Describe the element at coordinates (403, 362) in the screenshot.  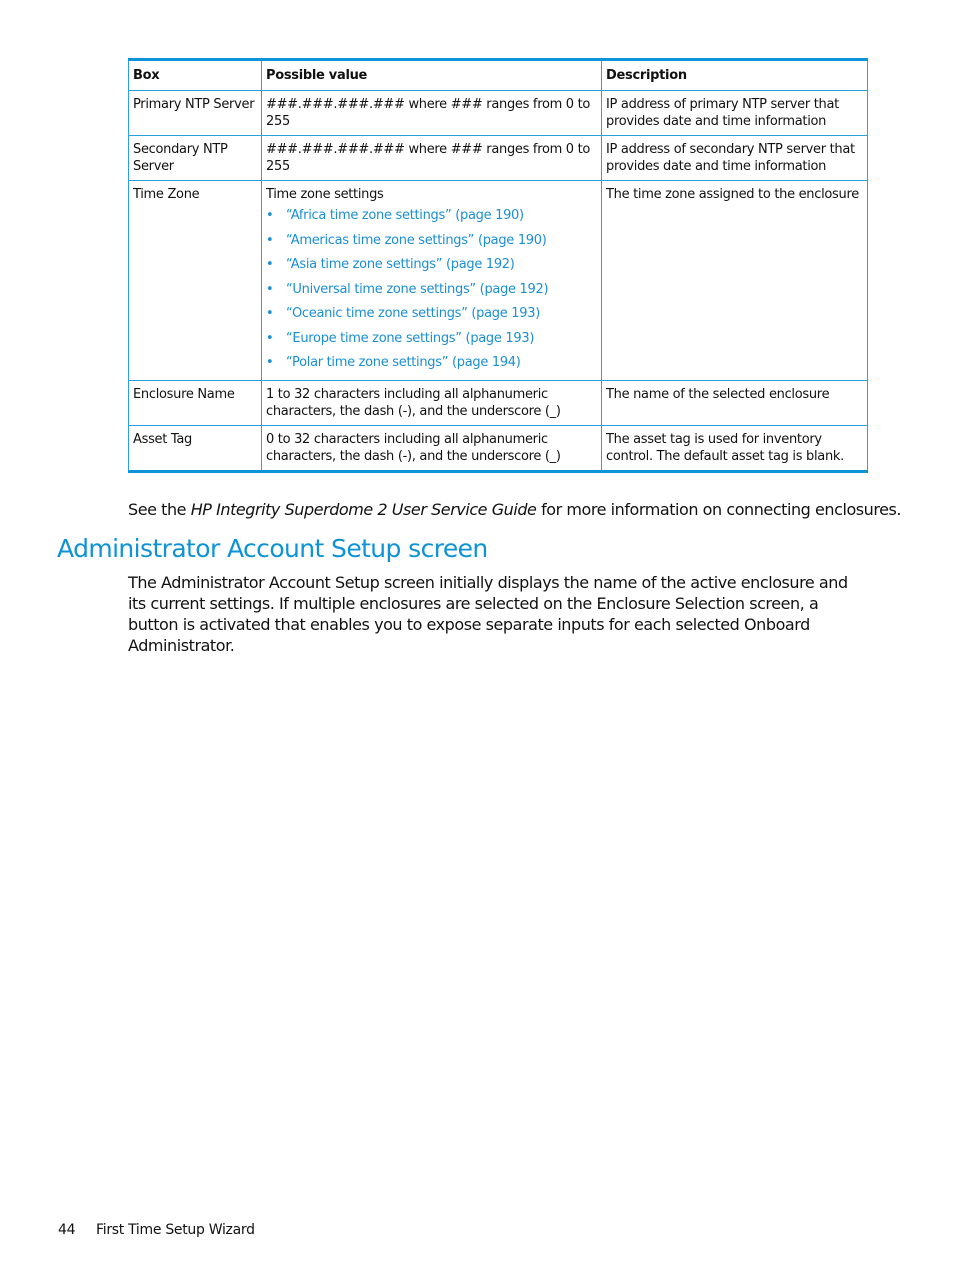
I see `link-polar-time-zone: “Polar time zone settings” (page 194)` at that location.